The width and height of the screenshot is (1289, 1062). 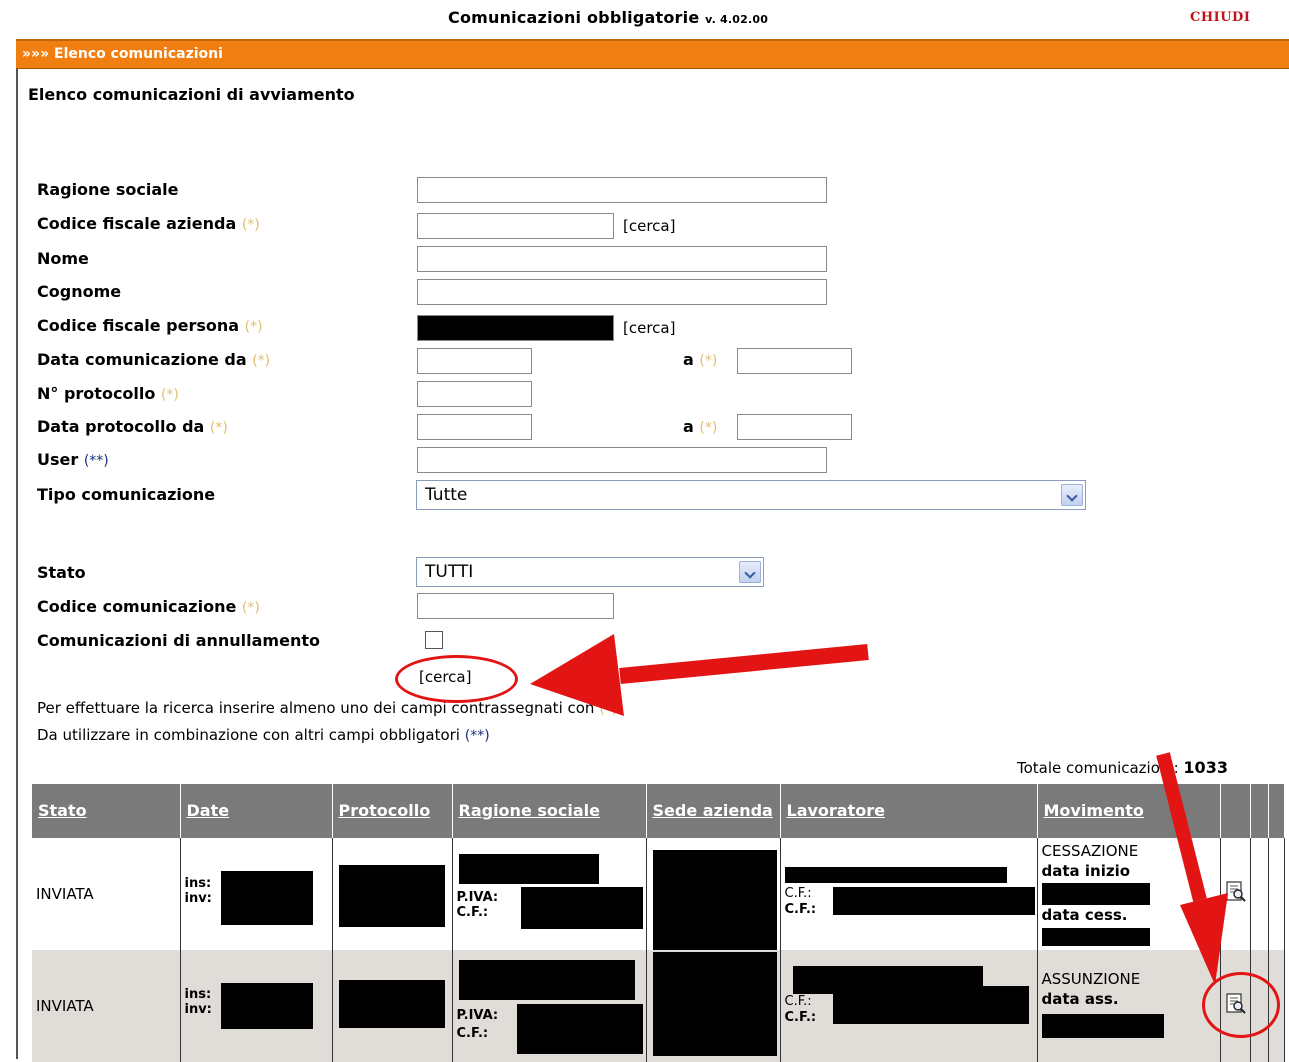 I want to click on row-sede, so click(x=713, y=894).